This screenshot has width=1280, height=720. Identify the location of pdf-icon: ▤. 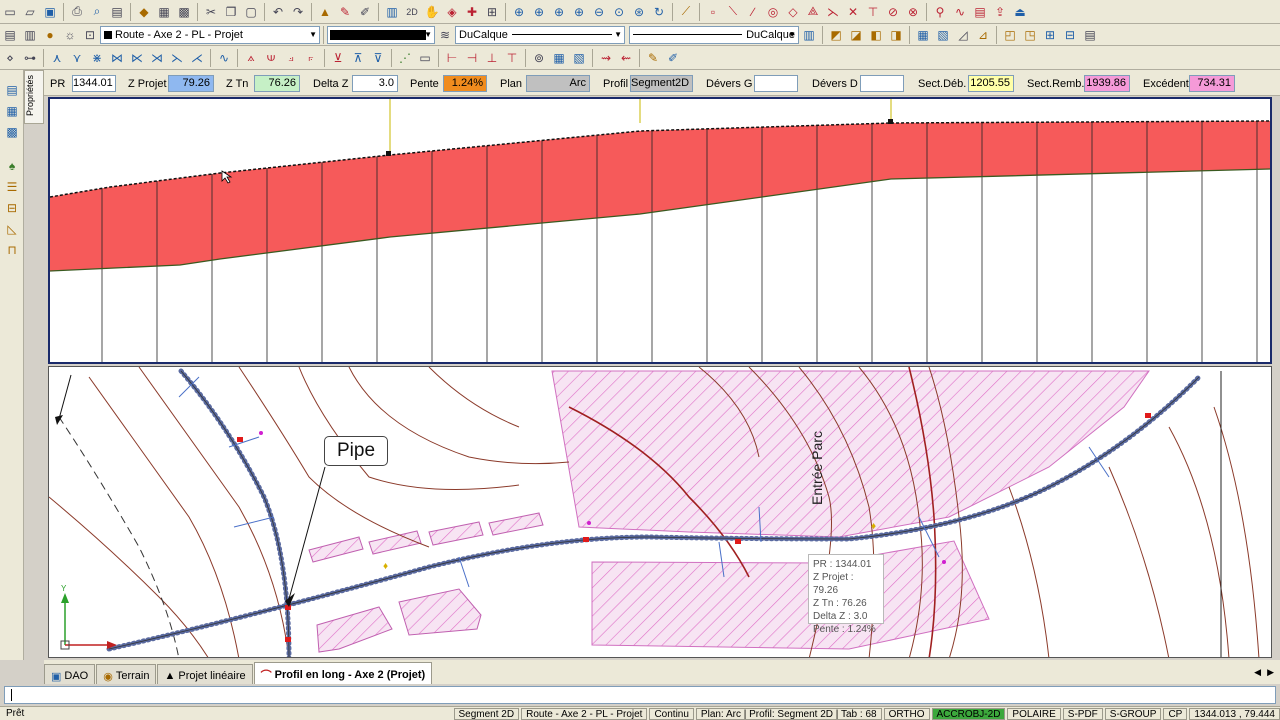
(980, 12).